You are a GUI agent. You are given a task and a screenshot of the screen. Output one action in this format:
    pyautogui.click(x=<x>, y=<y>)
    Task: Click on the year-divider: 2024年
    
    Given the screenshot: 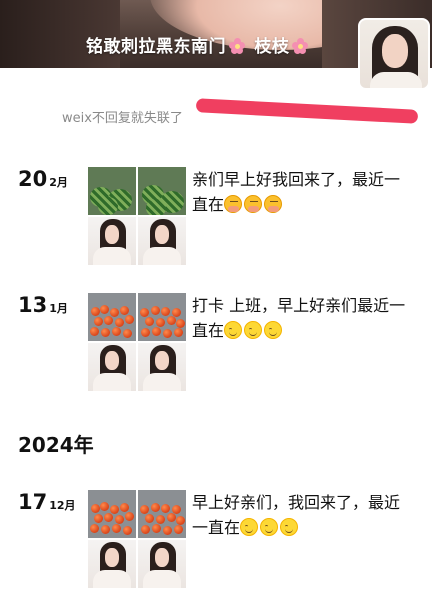 What is the action you would take?
    pyautogui.click(x=56, y=445)
    